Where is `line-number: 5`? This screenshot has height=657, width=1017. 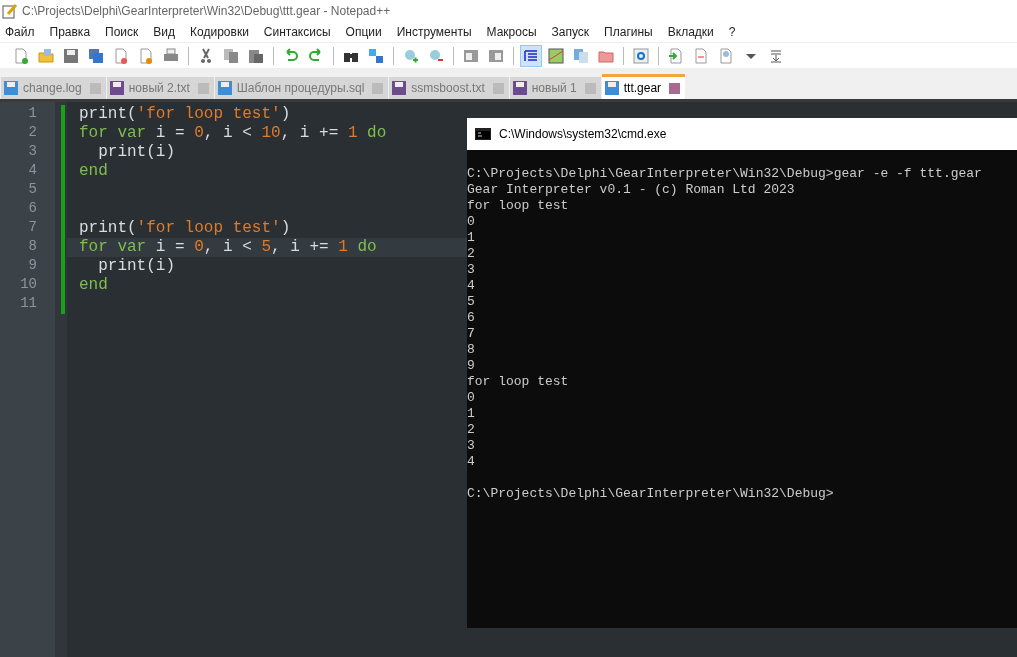
line-number: 5 is located at coordinates (32, 190).